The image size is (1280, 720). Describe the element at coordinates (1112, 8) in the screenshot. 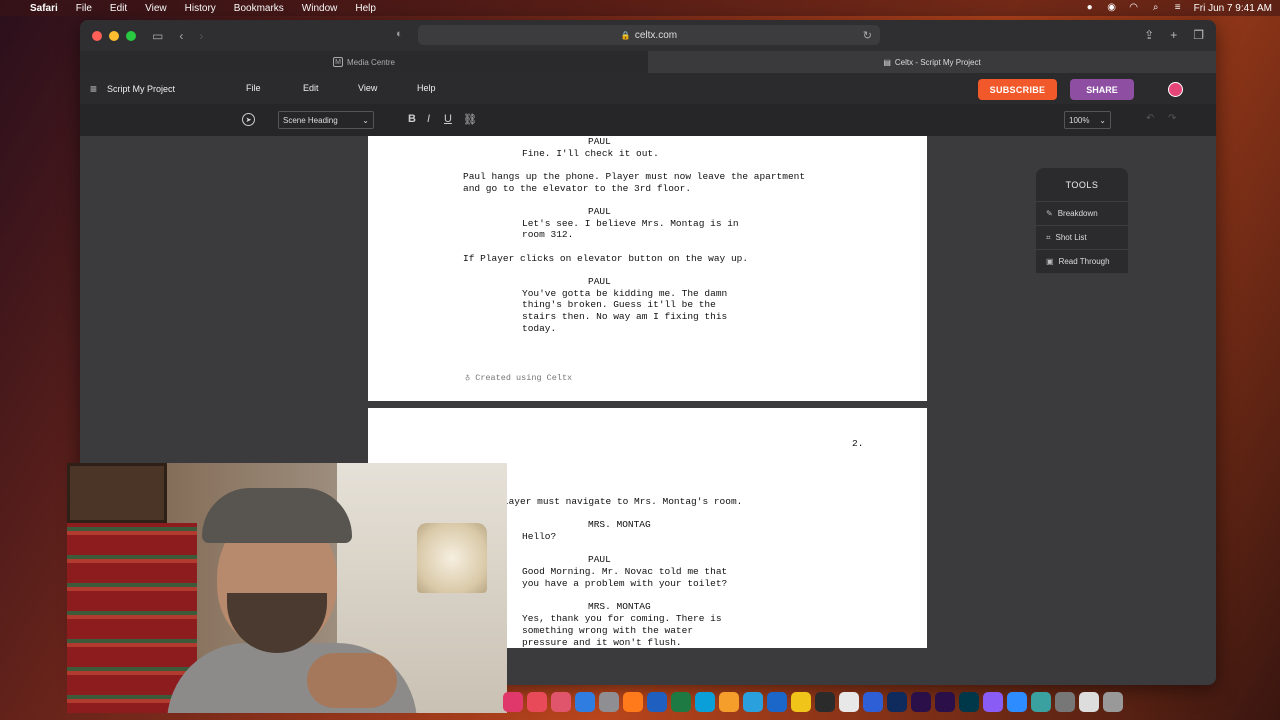

I see `status-icon: ◉` at that location.